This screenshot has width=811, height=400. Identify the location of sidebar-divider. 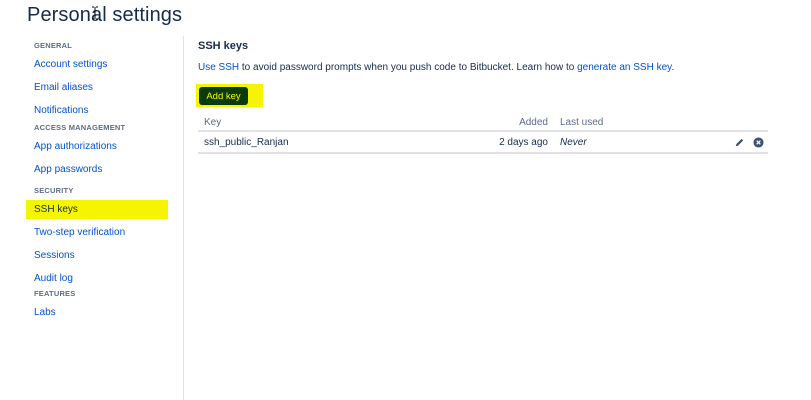
(183, 218).